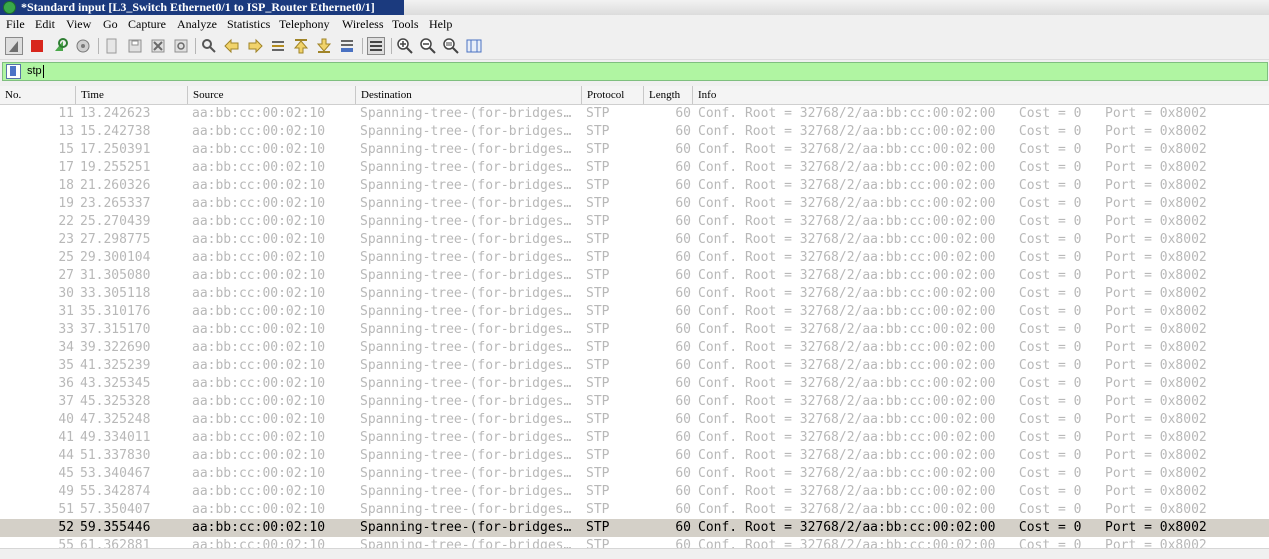  Describe the element at coordinates (301, 46) in the screenshot. I see `go-first-icon` at that location.